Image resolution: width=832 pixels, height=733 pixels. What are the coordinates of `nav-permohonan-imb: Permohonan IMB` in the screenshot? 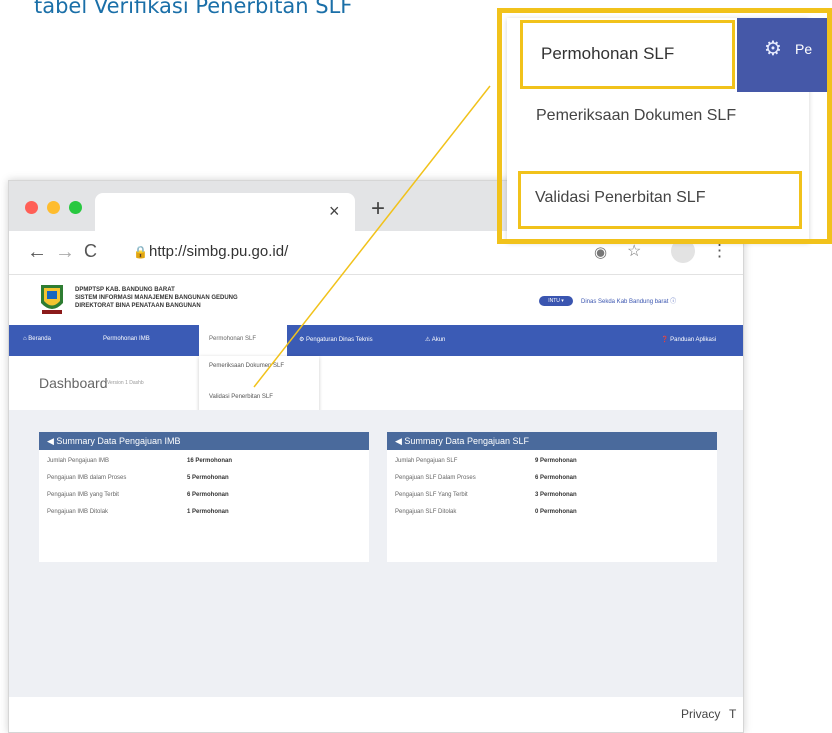 It's located at (126, 339).